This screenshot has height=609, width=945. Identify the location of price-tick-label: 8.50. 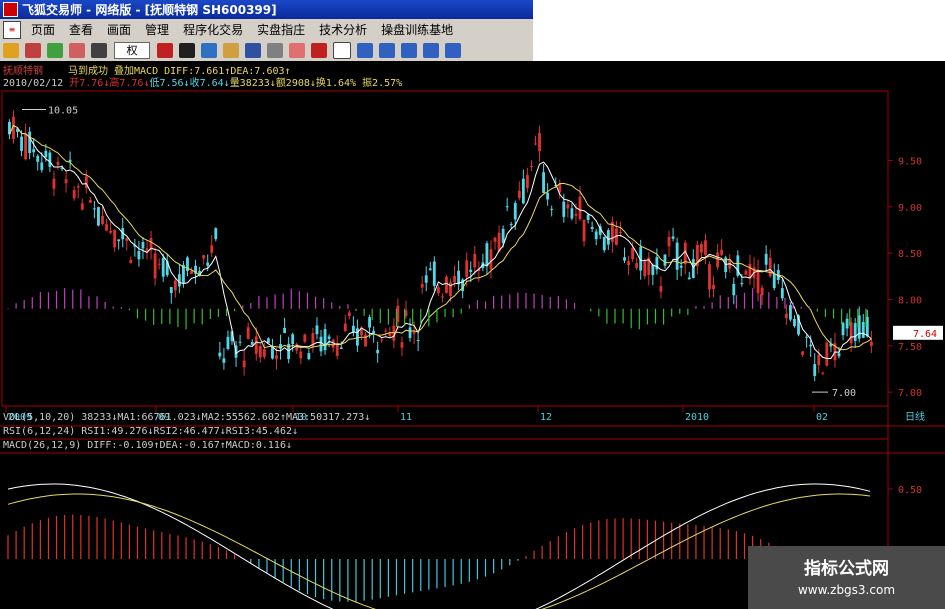
(910, 254).